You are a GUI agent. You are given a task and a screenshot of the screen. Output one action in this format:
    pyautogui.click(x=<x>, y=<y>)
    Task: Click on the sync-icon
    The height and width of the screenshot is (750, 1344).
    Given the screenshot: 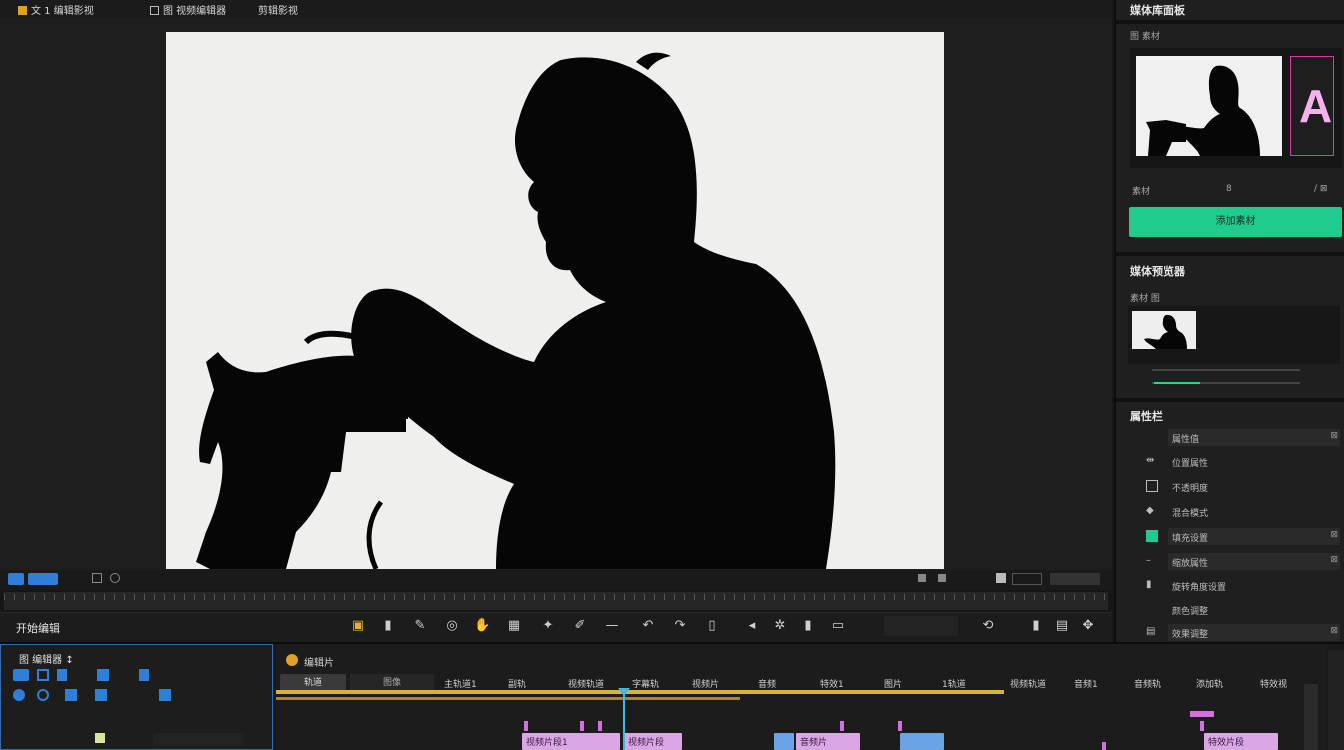 What is the action you would take?
    pyautogui.click(x=101, y=695)
    